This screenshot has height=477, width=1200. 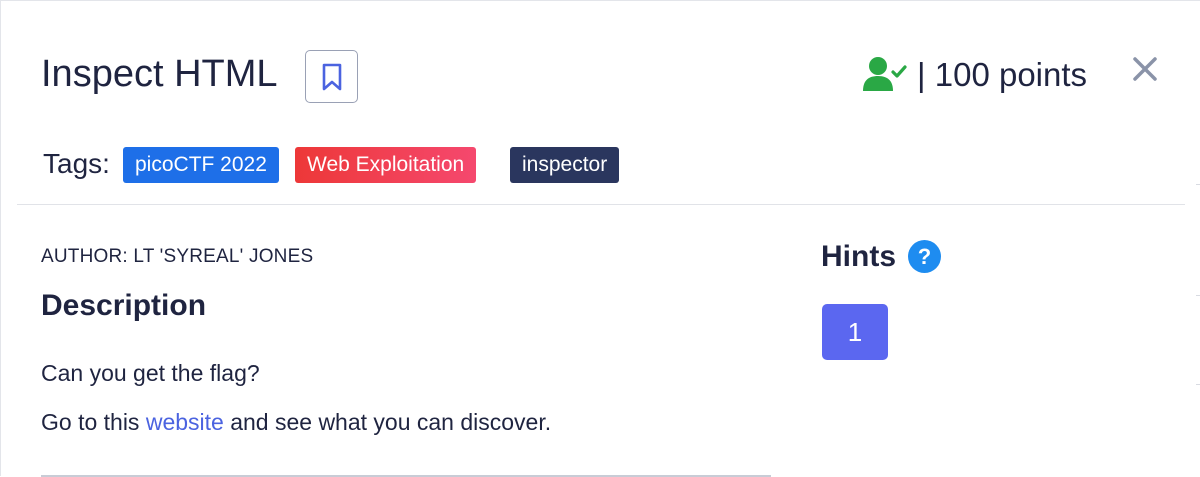 I want to click on website-link: website, so click(x=185, y=422).